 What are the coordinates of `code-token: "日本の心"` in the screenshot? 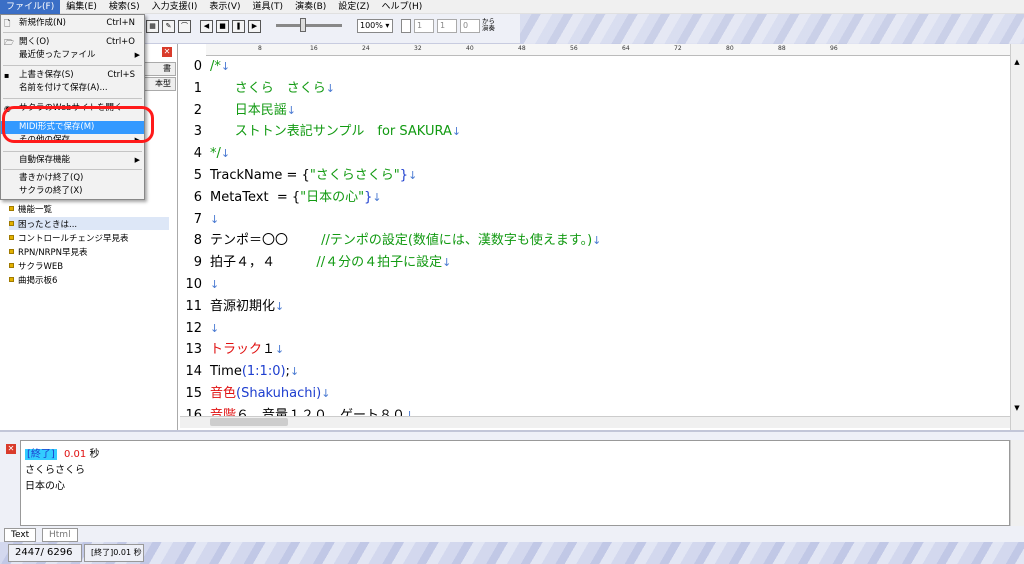 It's located at (332, 197).